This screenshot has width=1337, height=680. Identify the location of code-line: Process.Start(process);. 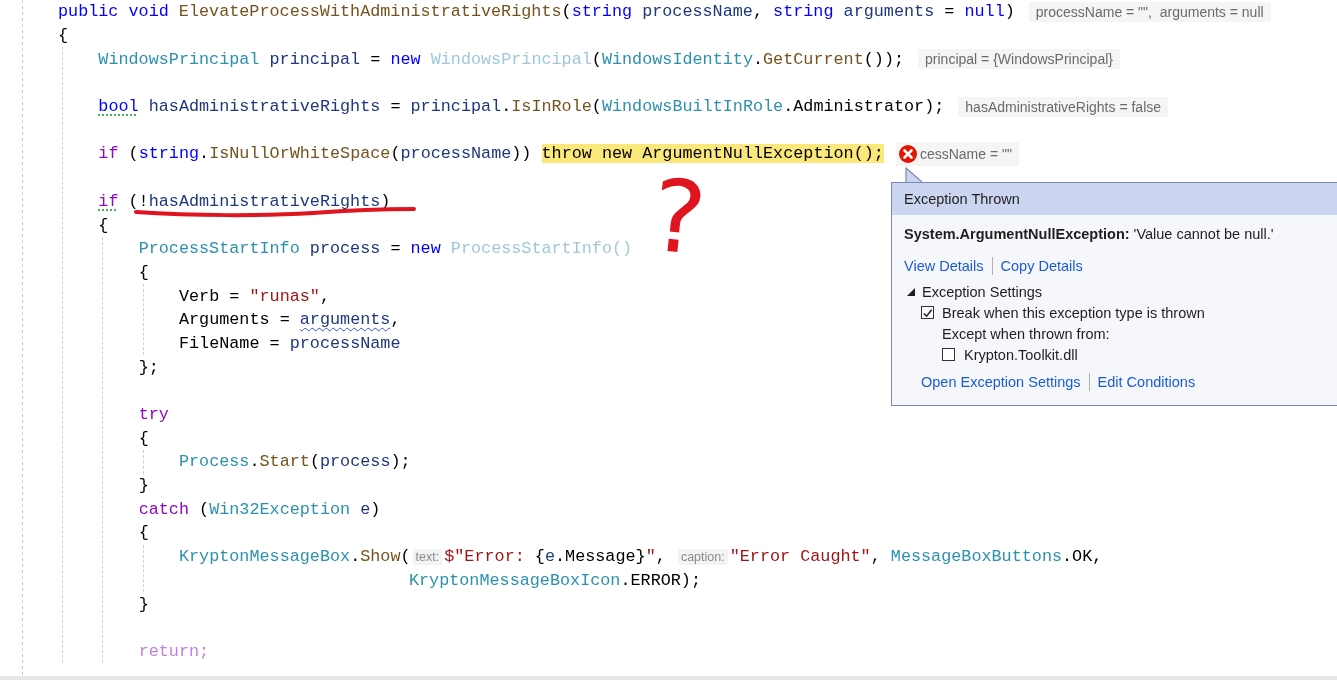
(294, 462).